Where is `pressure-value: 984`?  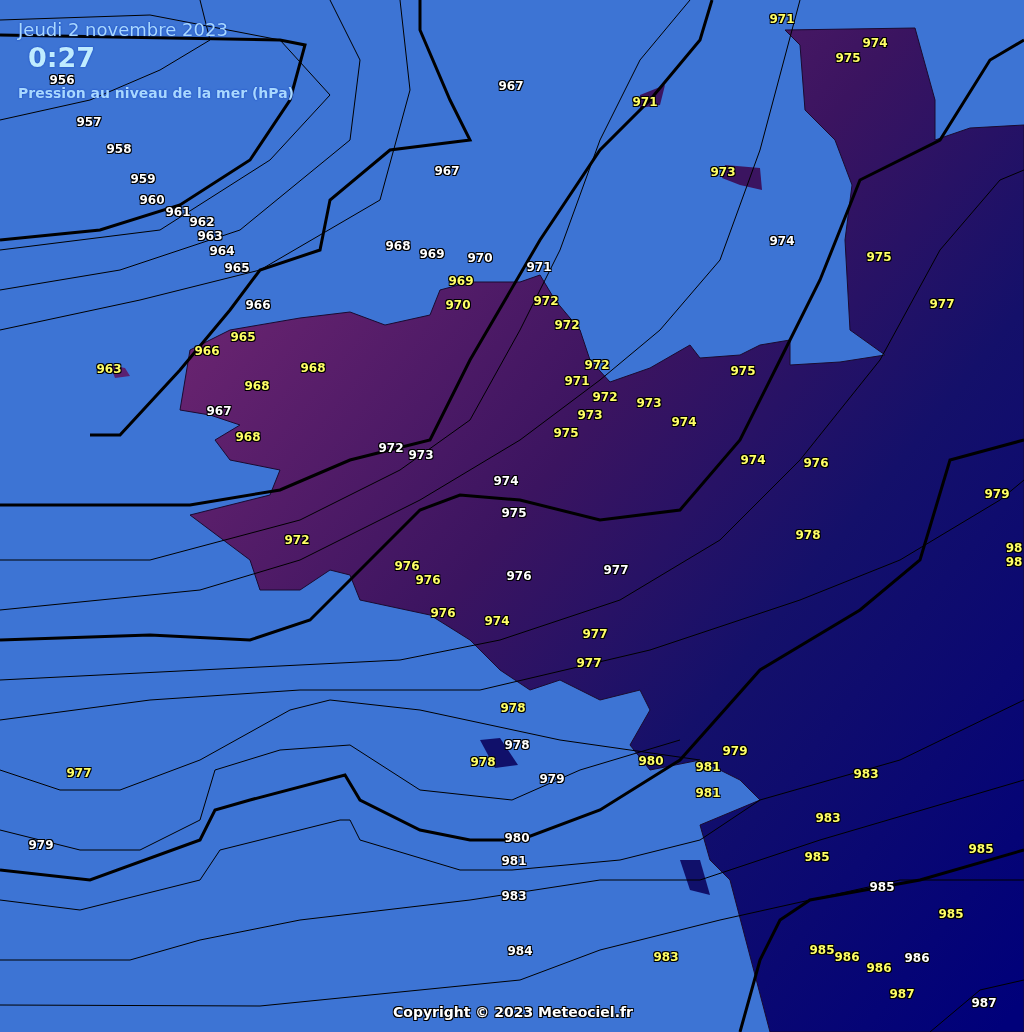
pressure-value: 984 is located at coordinates (520, 951).